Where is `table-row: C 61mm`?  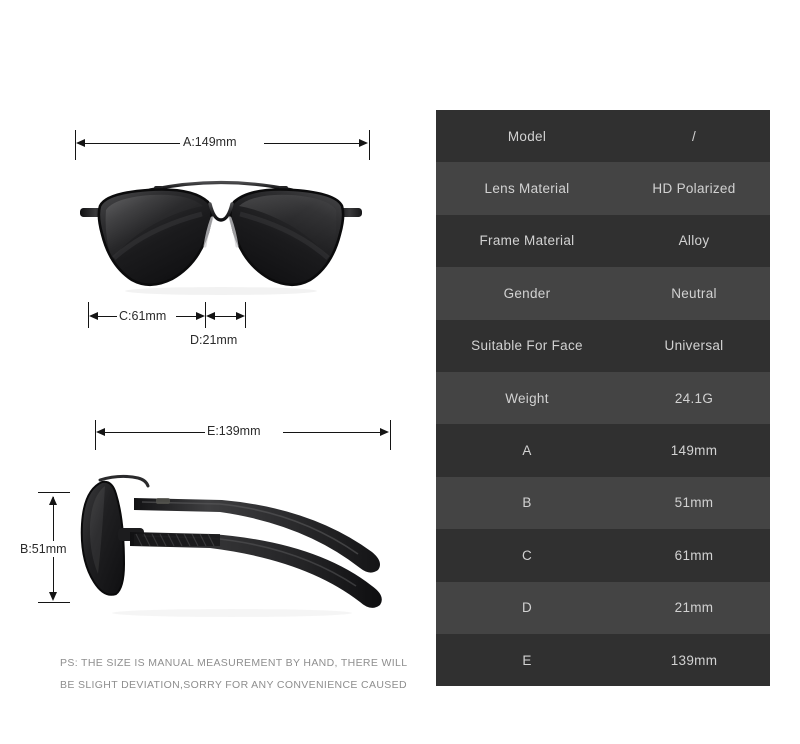 table-row: C 61mm is located at coordinates (603, 555).